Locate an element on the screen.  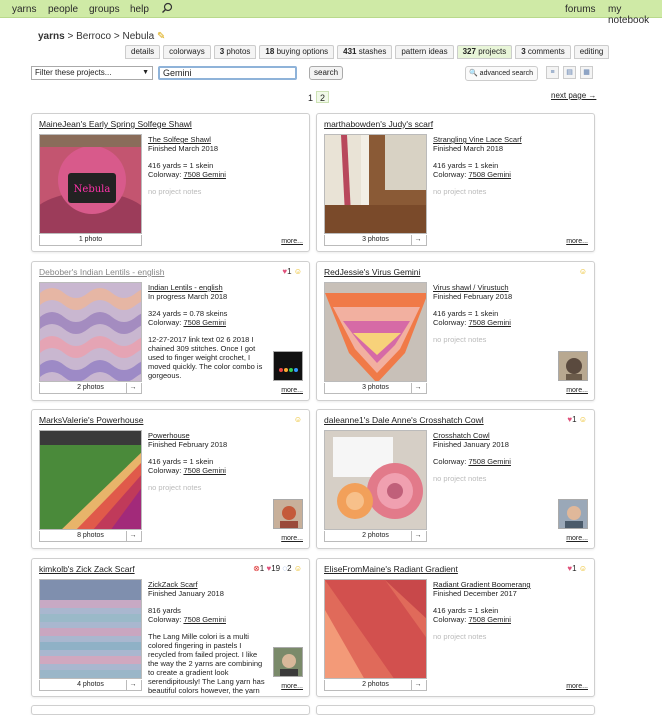
photo-count: 1 photo is located at coordinates (90, 240).